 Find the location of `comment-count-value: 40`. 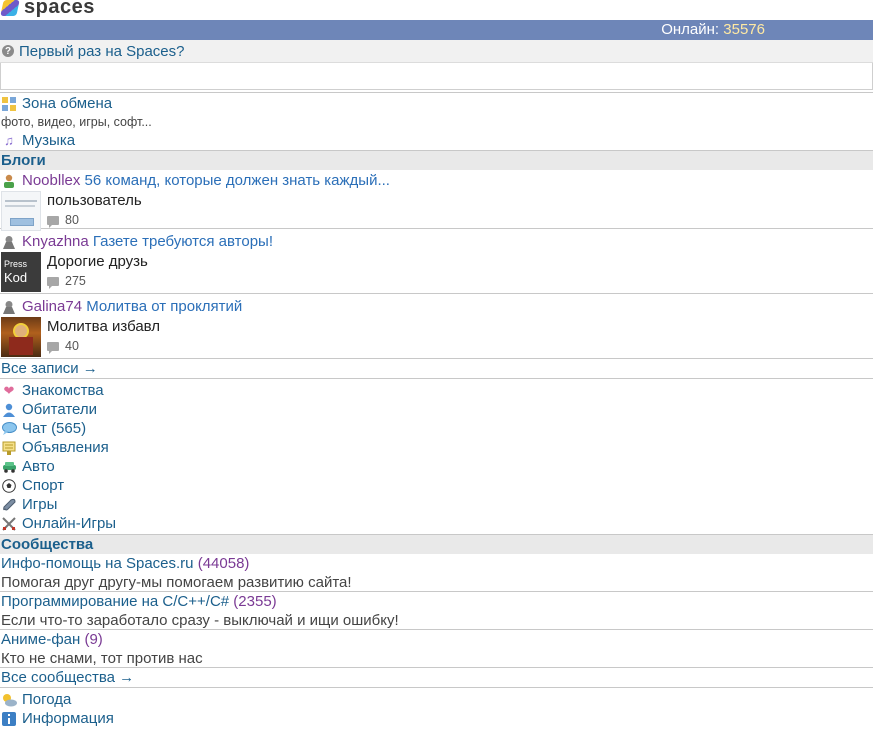

comment-count-value: 40 is located at coordinates (72, 346).